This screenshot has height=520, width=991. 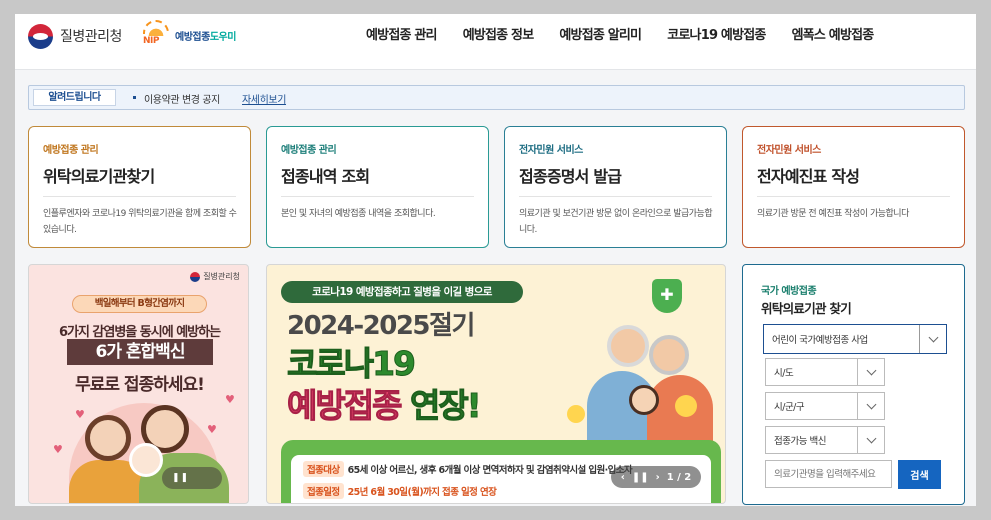 I want to click on notice-bar: 알려드립니다 이용약관 변경 공지 자세히보기, so click(x=496, y=97).